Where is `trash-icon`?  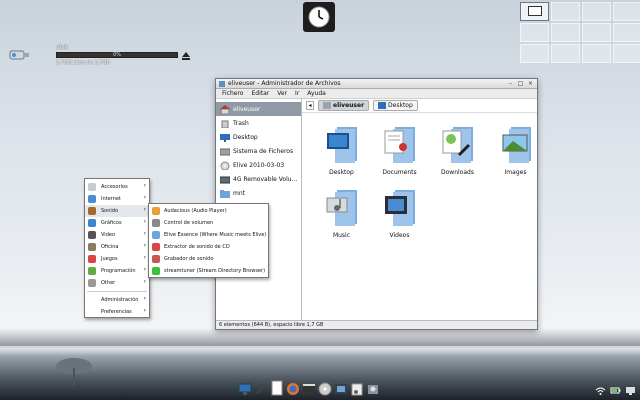
trash-icon is located at coordinates (225, 124).